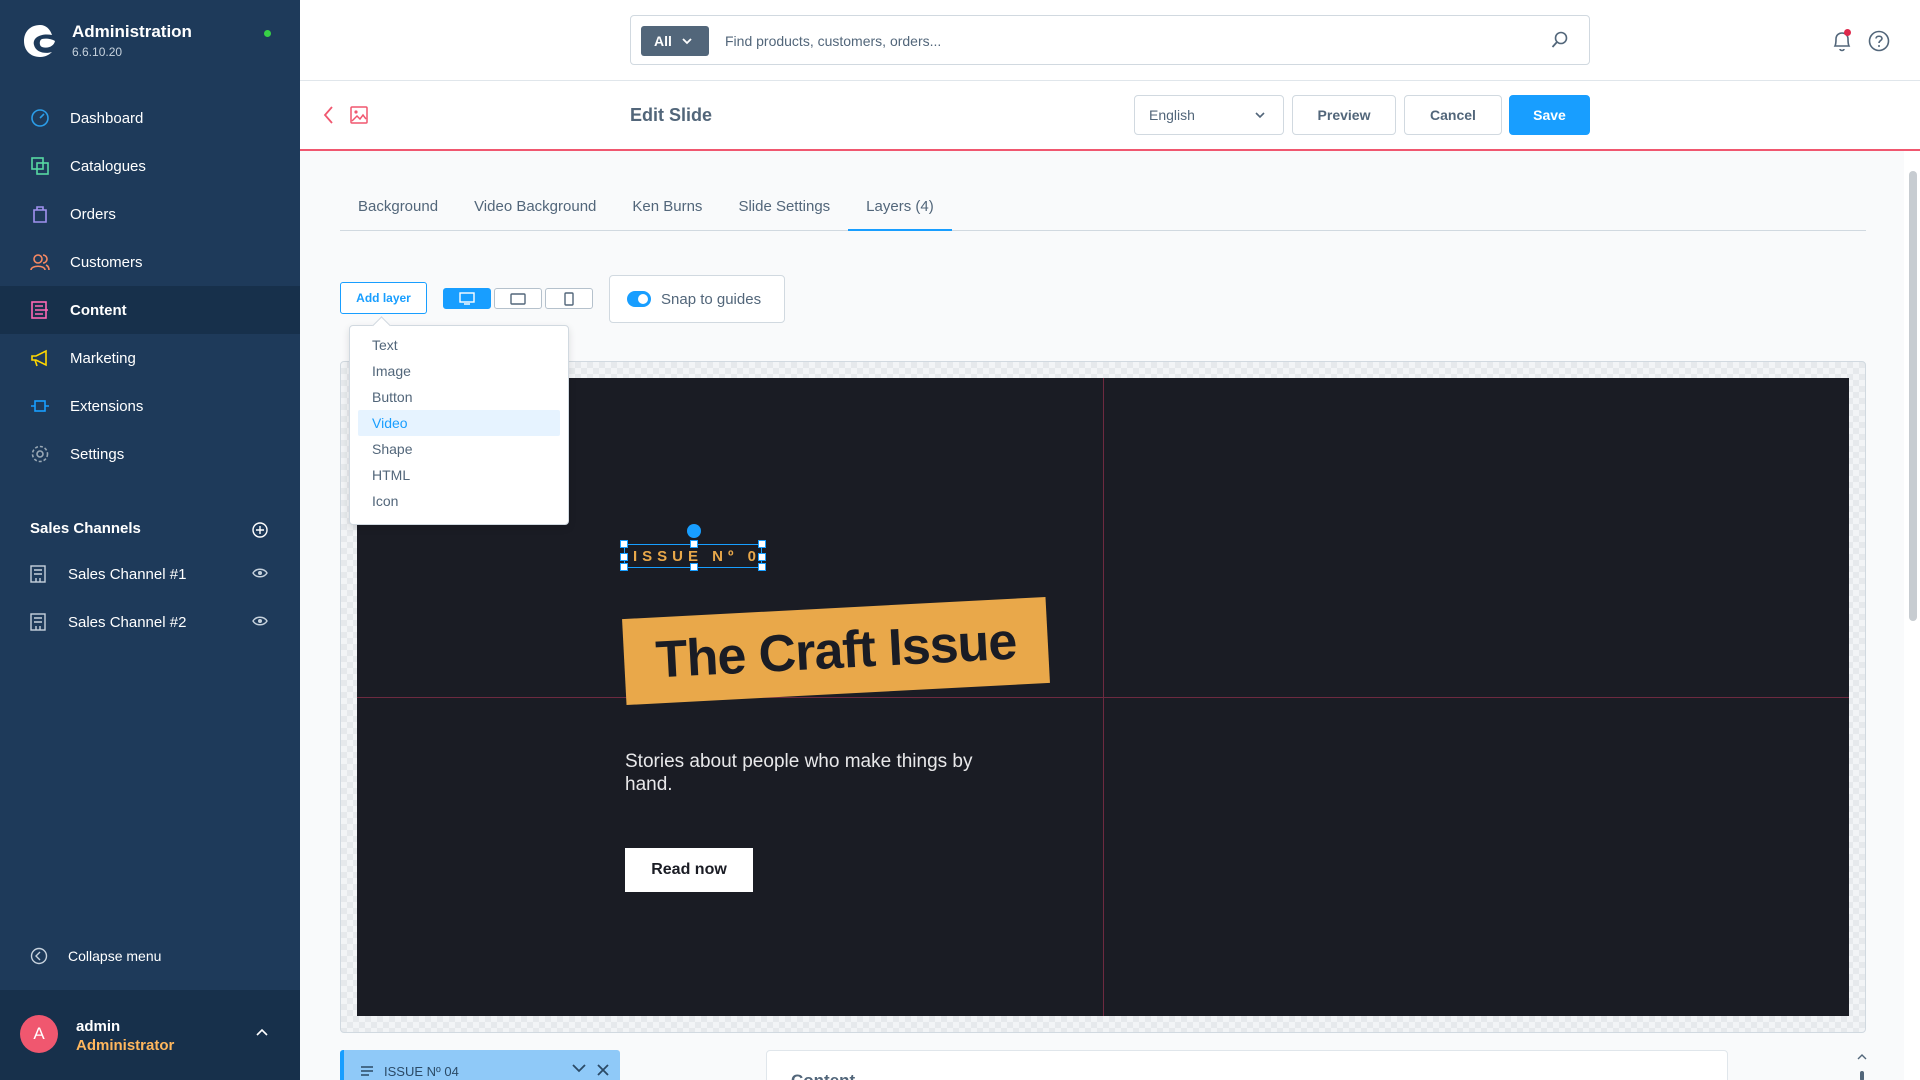  Describe the element at coordinates (459, 397) in the screenshot. I see `menu-item-button: Button` at that location.